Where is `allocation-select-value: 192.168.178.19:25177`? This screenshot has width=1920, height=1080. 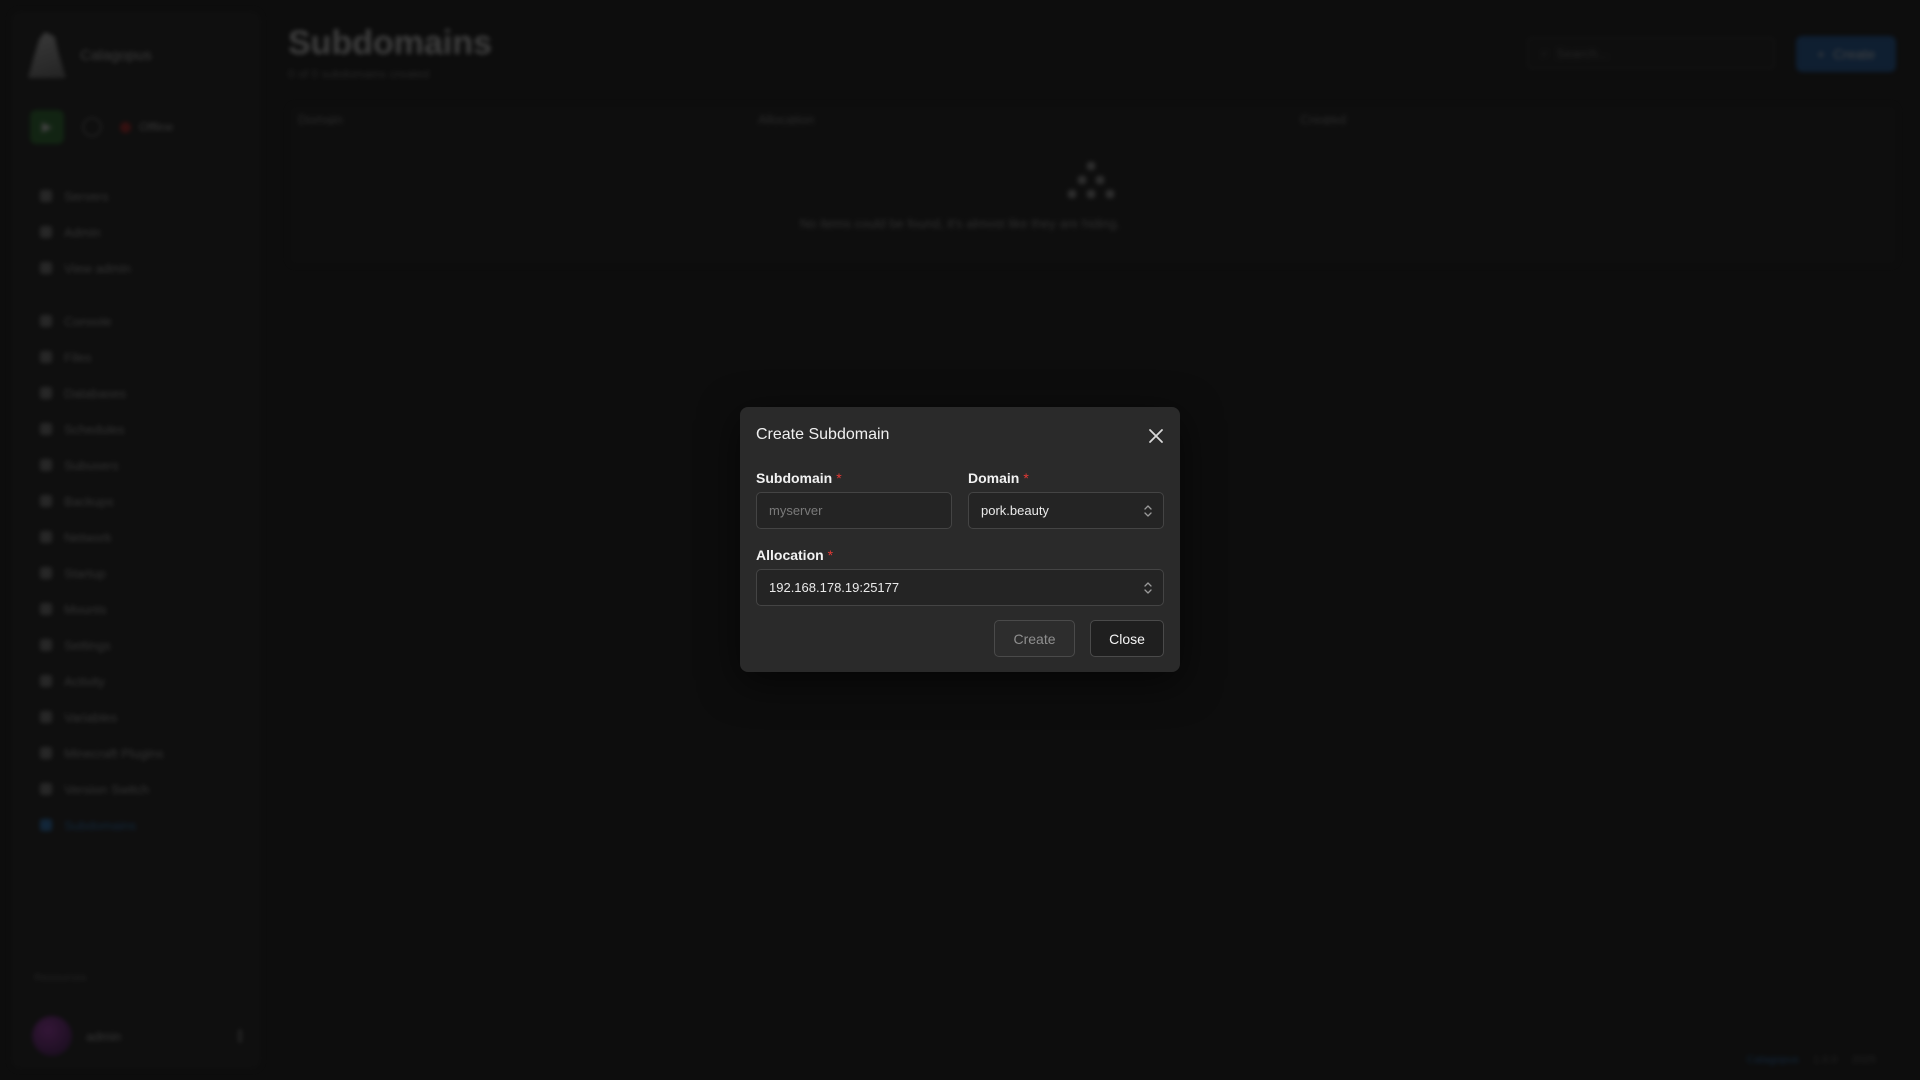
allocation-select-value: 192.168.178.19:25177 is located at coordinates (834, 587).